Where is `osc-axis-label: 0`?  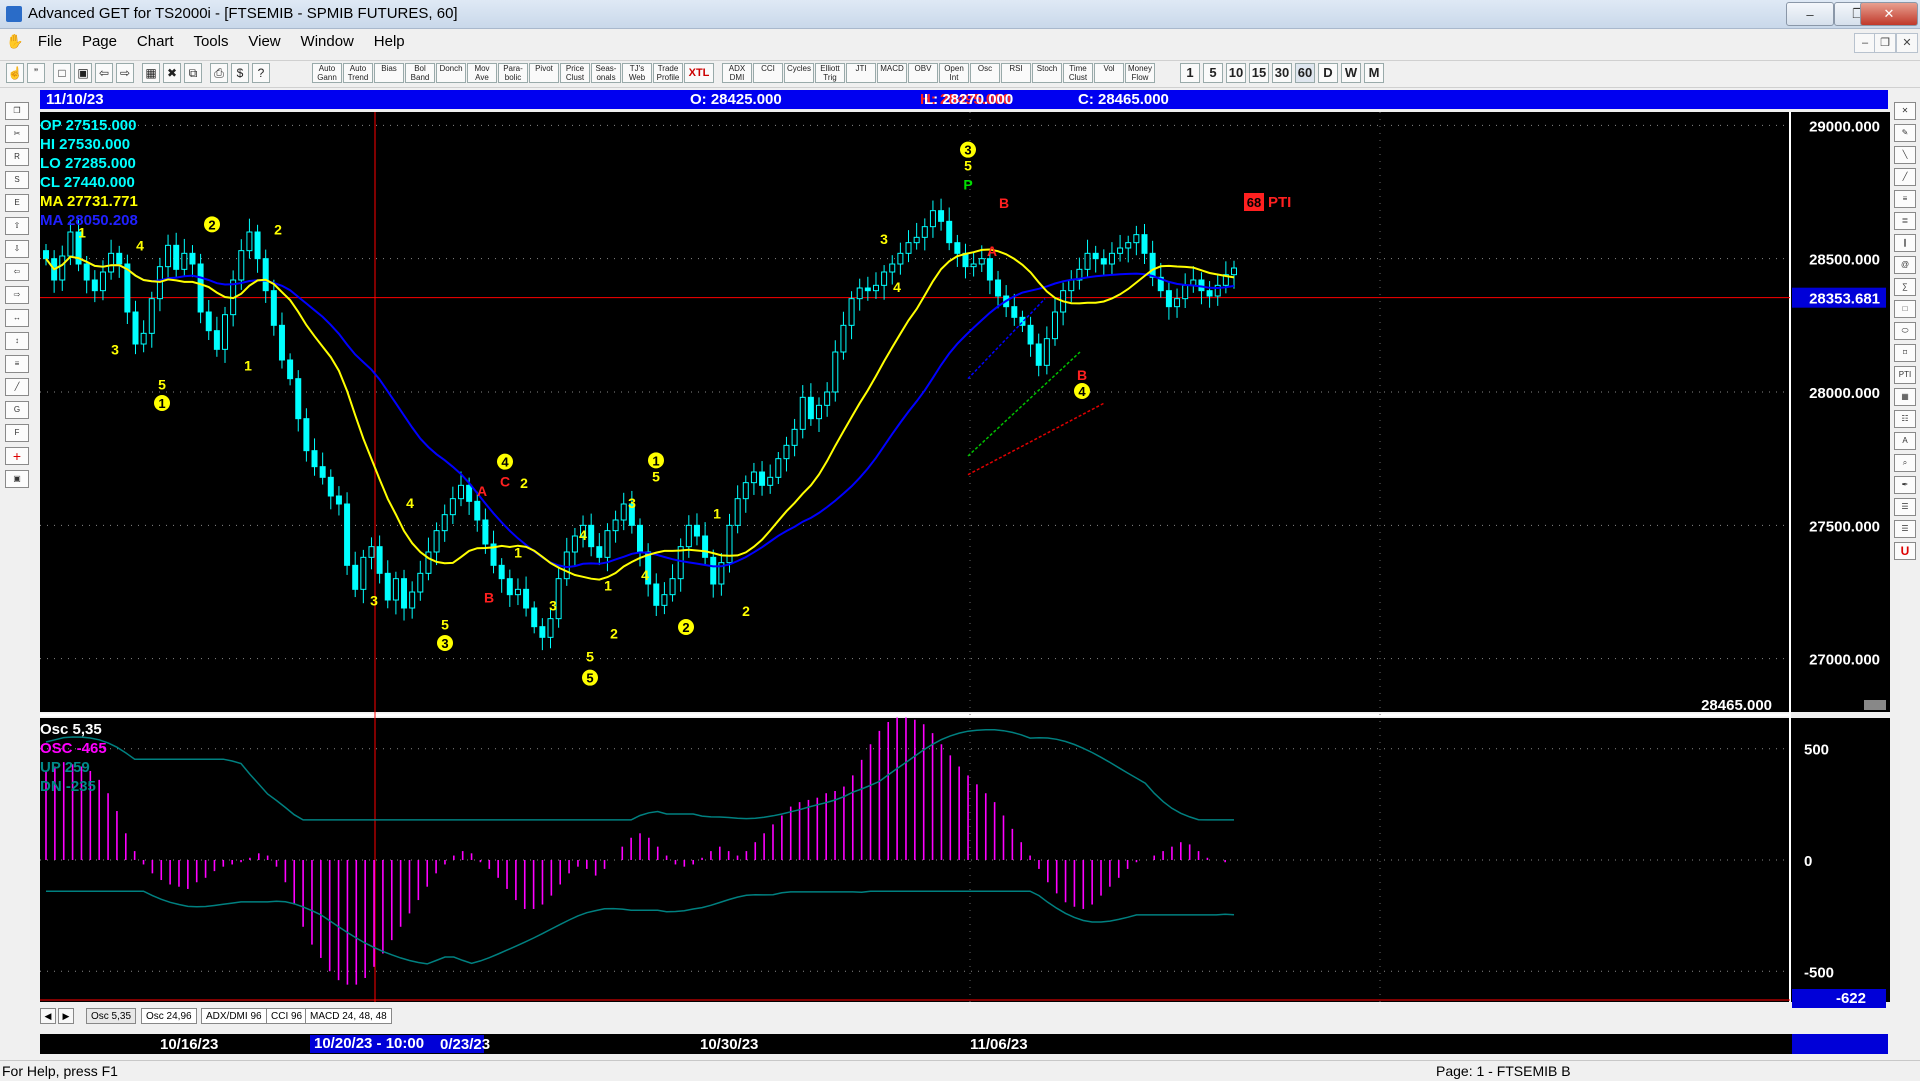 osc-axis-label: 0 is located at coordinates (1808, 861).